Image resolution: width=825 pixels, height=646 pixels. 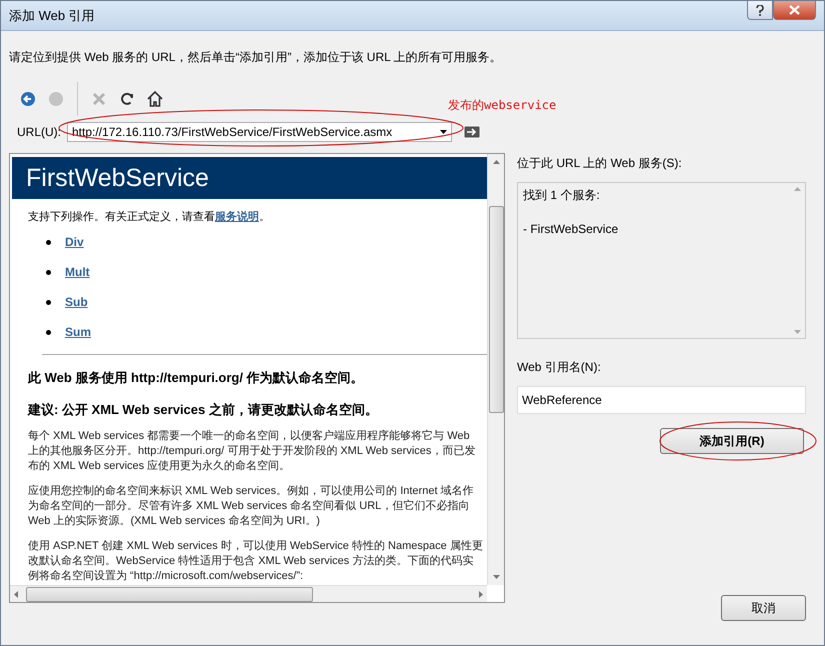 What do you see at coordinates (74, 242) in the screenshot?
I see `operation-link: Div` at bounding box center [74, 242].